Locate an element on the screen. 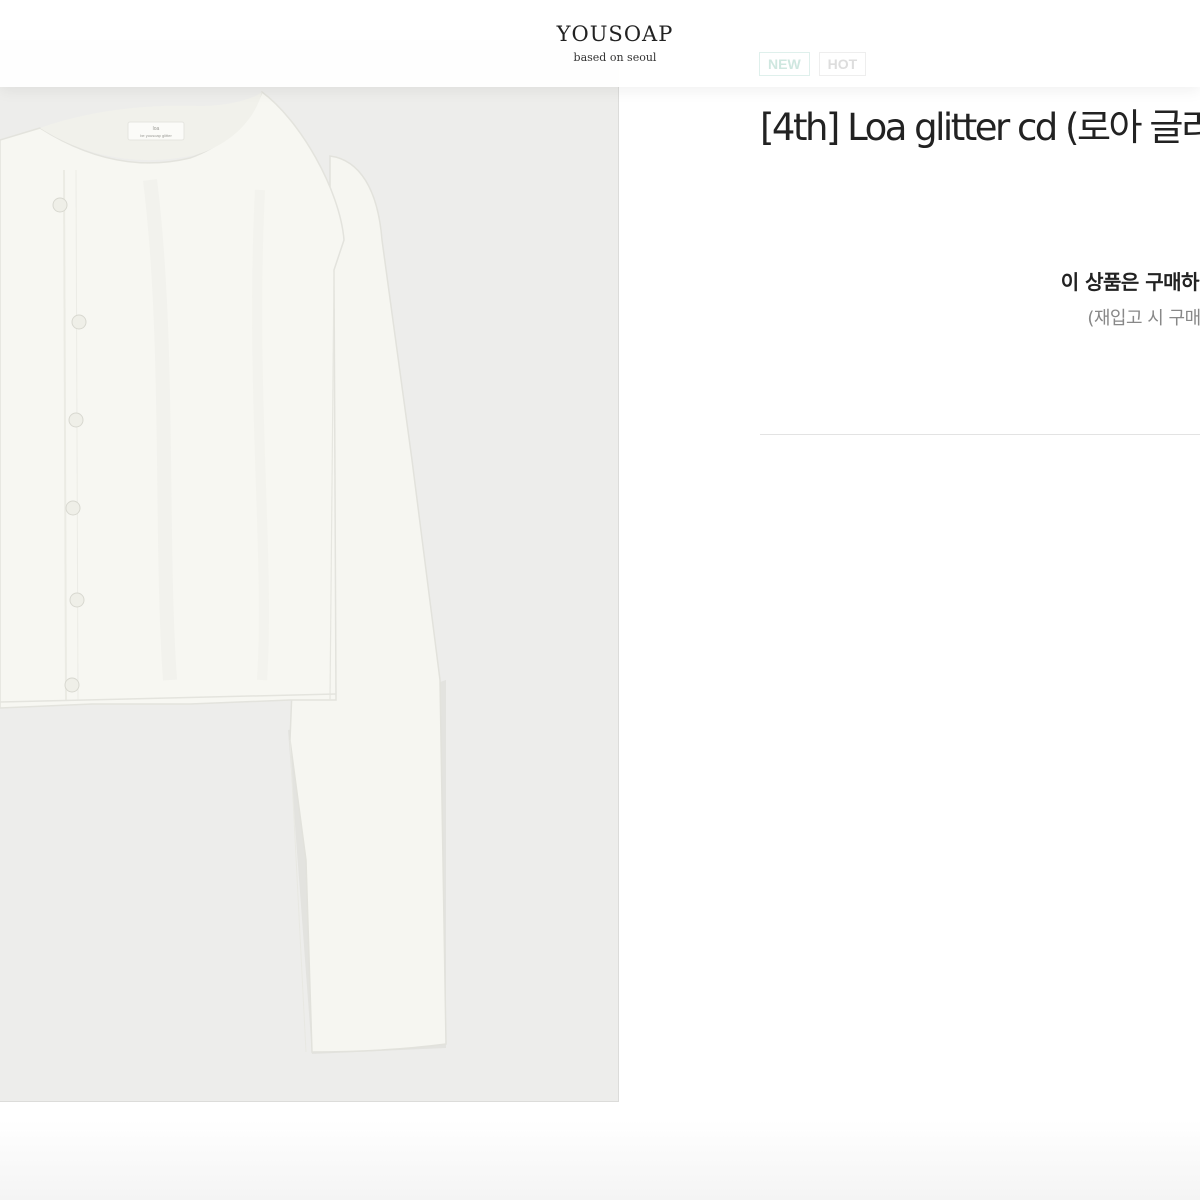 This screenshot has width=1200, height=1200. soldout-notice-sub: (재입고 시 구매 가능합니다) is located at coordinates (1143, 318).